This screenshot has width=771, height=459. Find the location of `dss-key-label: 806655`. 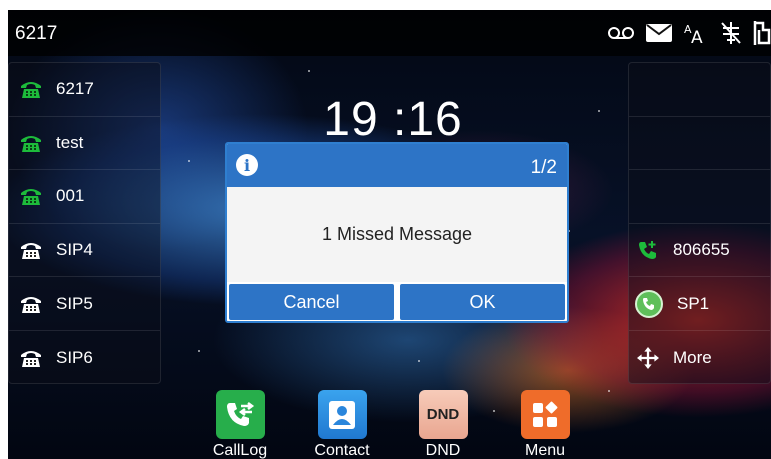

dss-key-label: 806655 is located at coordinates (701, 250).